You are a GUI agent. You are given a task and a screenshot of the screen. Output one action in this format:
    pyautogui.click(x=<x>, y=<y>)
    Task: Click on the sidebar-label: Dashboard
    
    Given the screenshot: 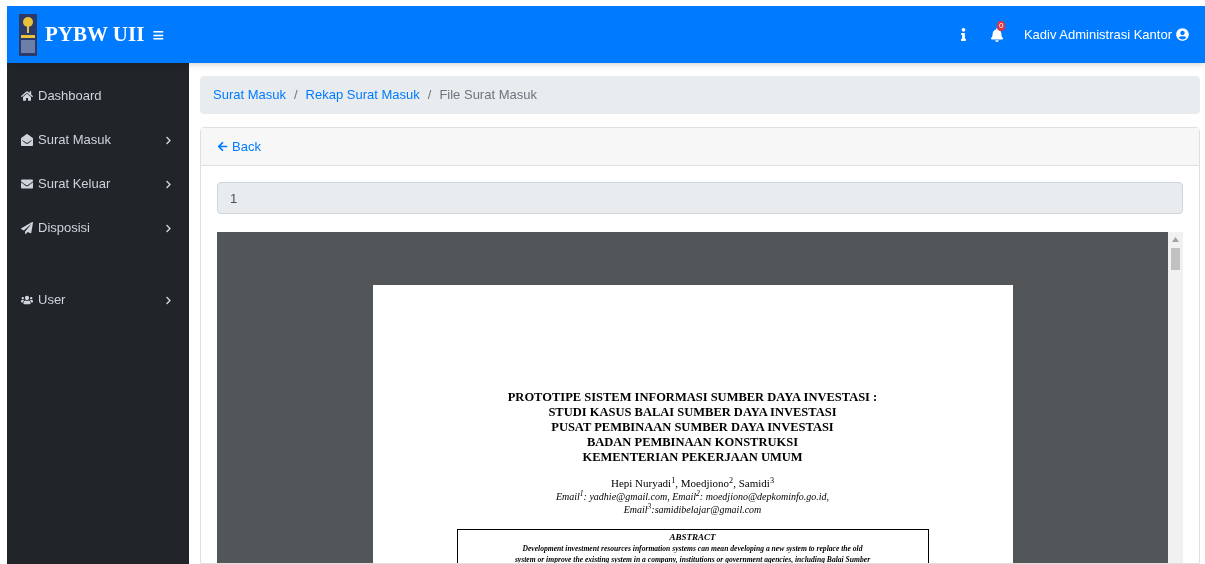 What is the action you would take?
    pyautogui.click(x=70, y=96)
    